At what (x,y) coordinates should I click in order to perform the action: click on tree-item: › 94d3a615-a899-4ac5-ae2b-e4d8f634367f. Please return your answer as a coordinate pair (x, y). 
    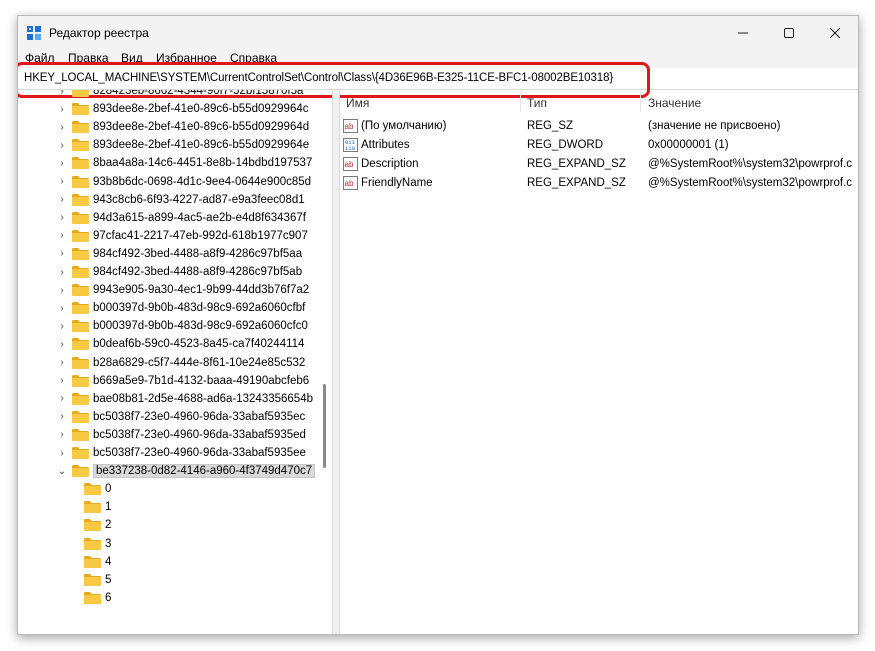
    Looking at the image, I should click on (181, 218).